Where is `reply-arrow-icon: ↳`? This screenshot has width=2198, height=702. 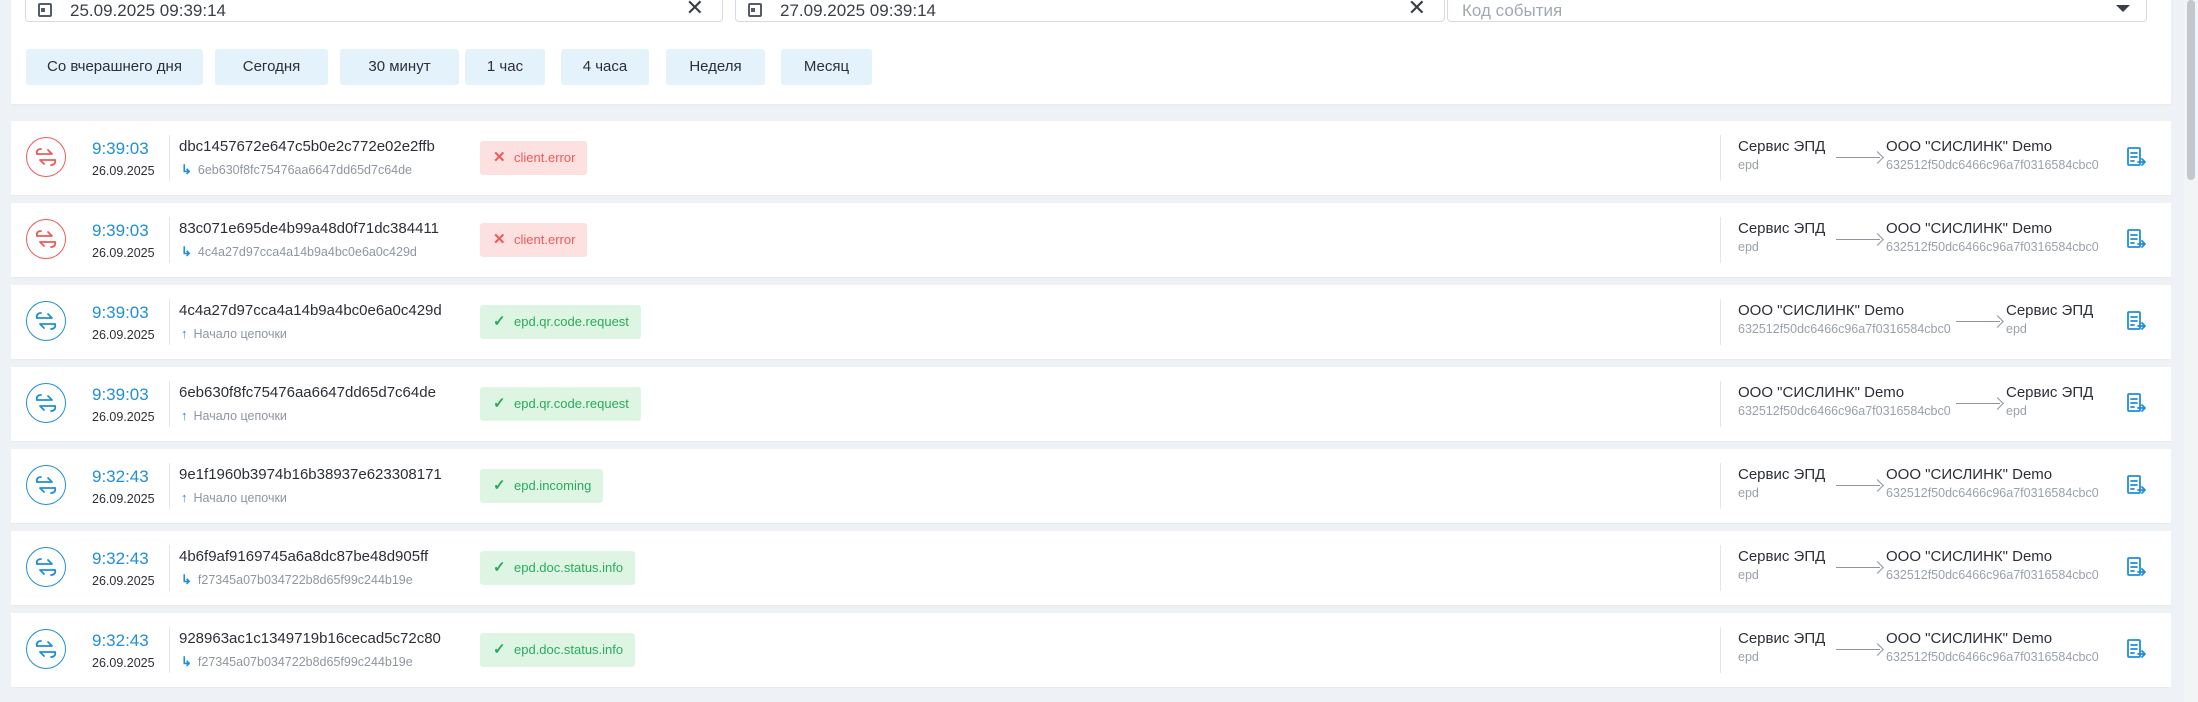
reply-arrow-icon: ↳ is located at coordinates (186, 661).